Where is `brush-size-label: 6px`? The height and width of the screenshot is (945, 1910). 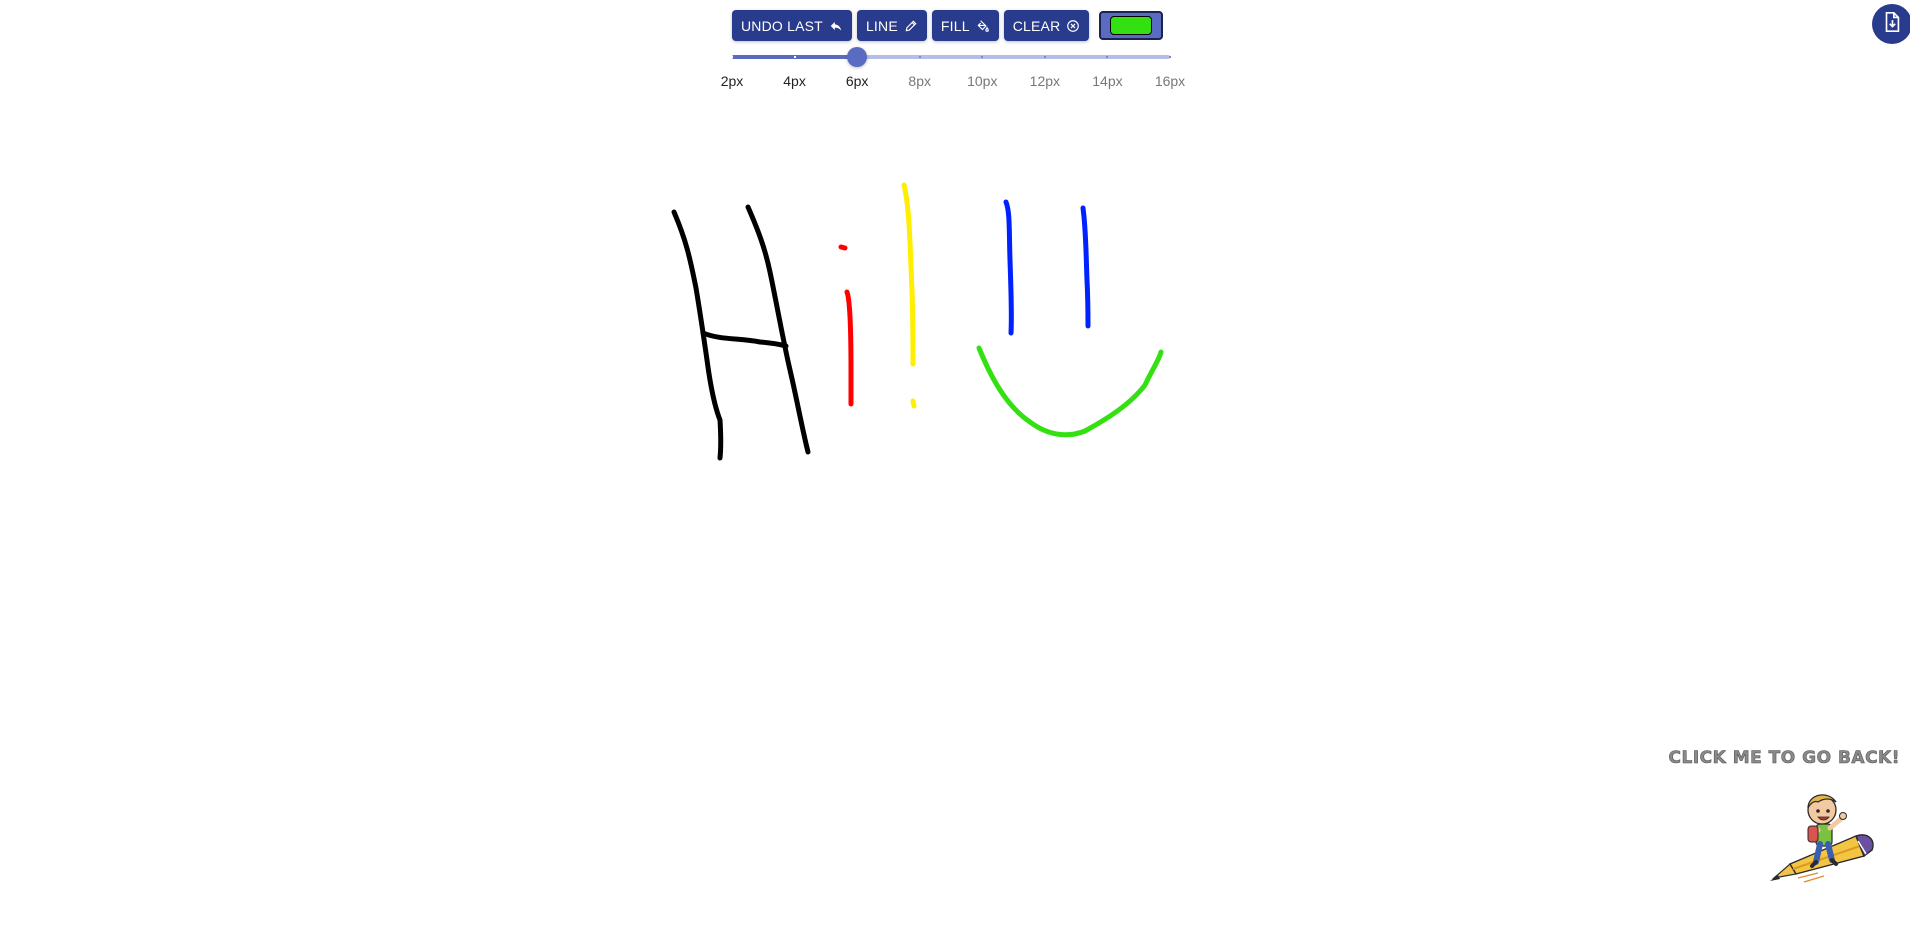 brush-size-label: 6px is located at coordinates (857, 81).